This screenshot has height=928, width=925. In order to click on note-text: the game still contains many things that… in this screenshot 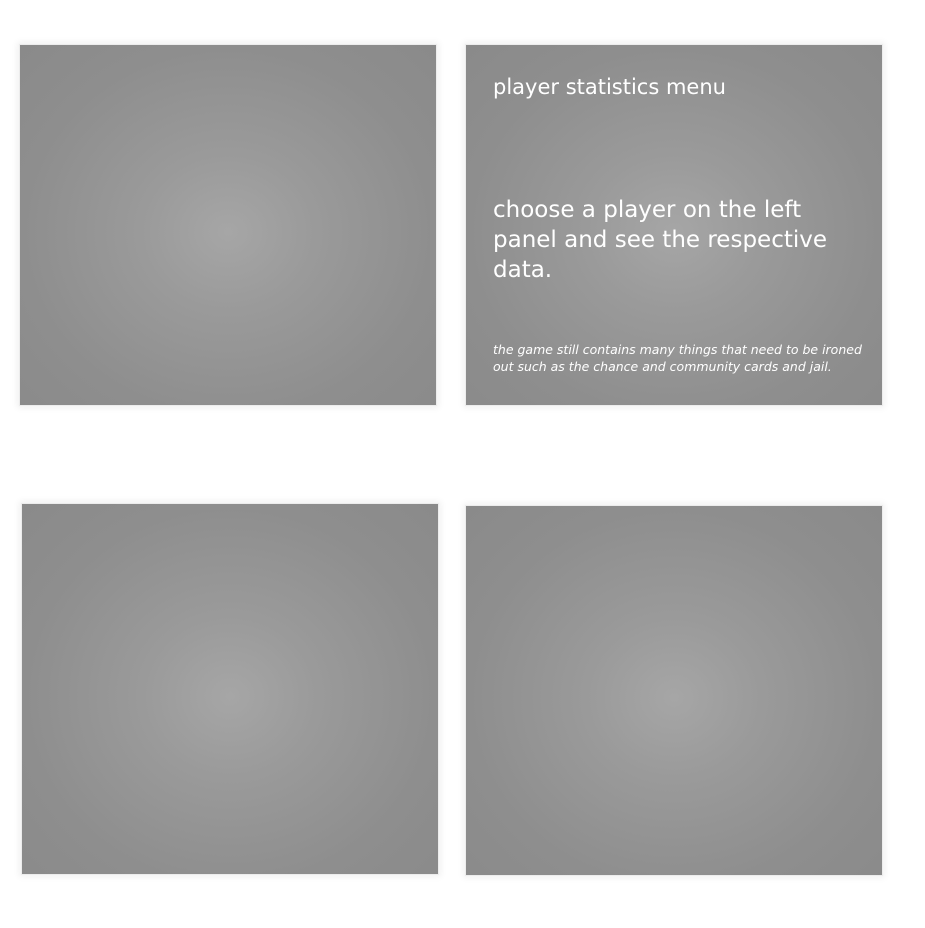, I will do `click(677, 358)`.